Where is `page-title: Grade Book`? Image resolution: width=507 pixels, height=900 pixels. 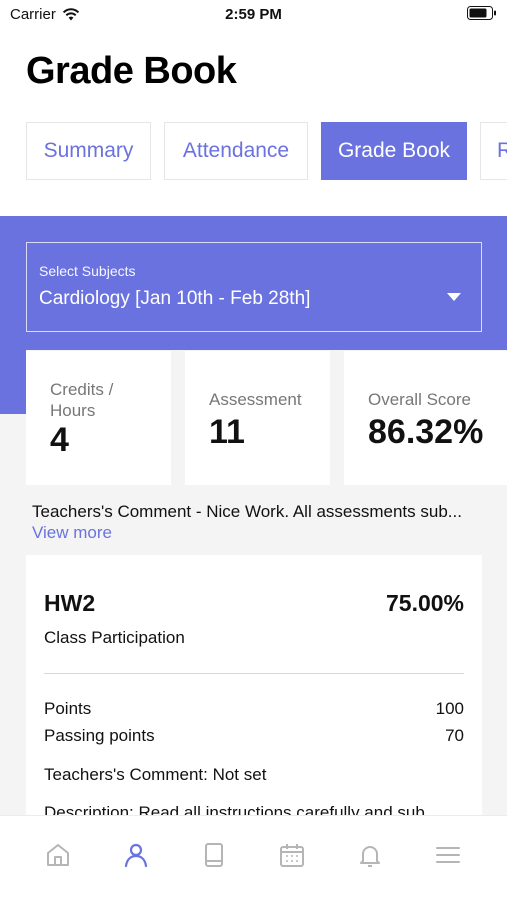 page-title: Grade Book is located at coordinates (131, 71).